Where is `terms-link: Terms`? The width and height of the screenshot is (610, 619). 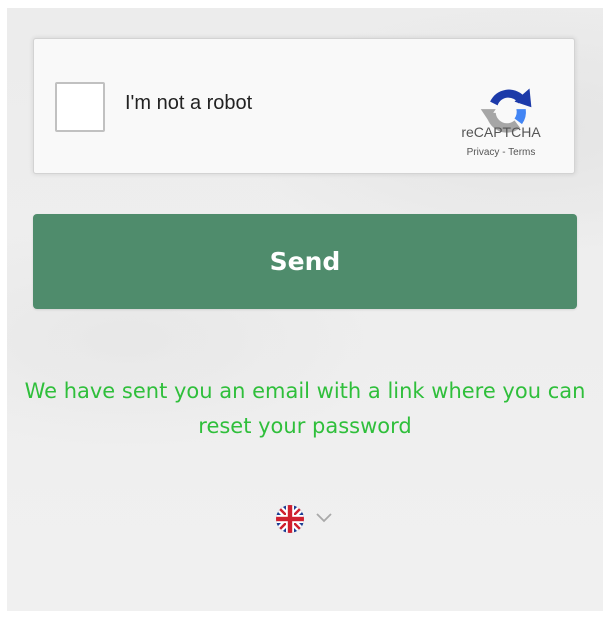 terms-link: Terms is located at coordinates (521, 152).